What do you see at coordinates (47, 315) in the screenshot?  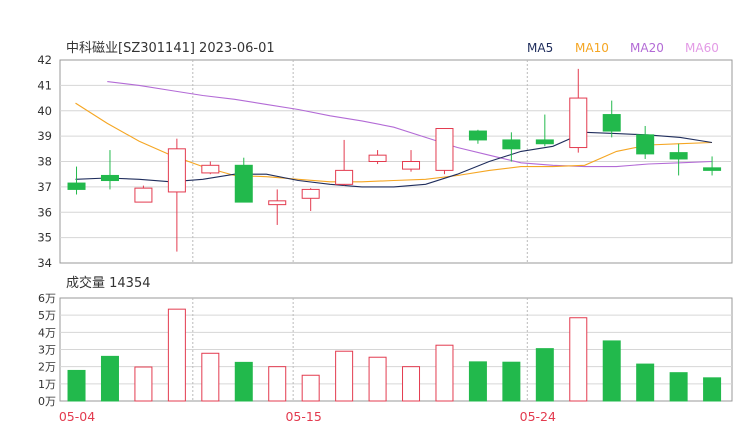 I see `volume-tick-label: 5万` at bounding box center [47, 315].